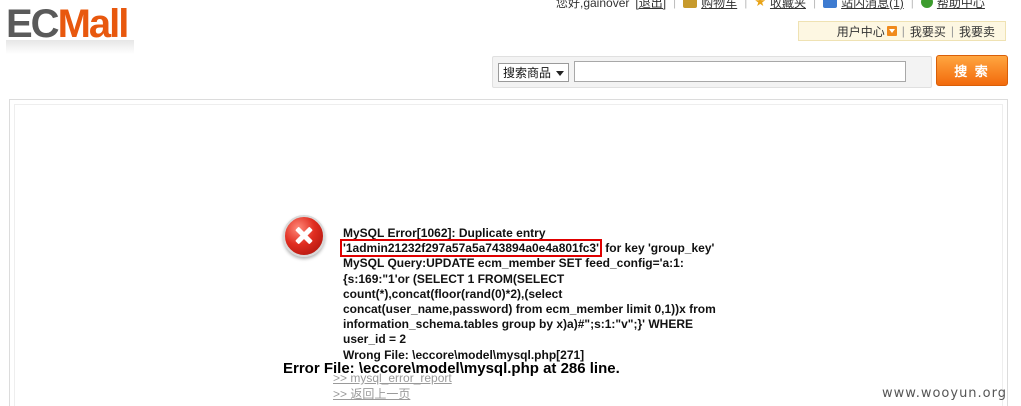  Describe the element at coordinates (945, 393) in the screenshot. I see `watermark: www.wooyun.org` at that location.